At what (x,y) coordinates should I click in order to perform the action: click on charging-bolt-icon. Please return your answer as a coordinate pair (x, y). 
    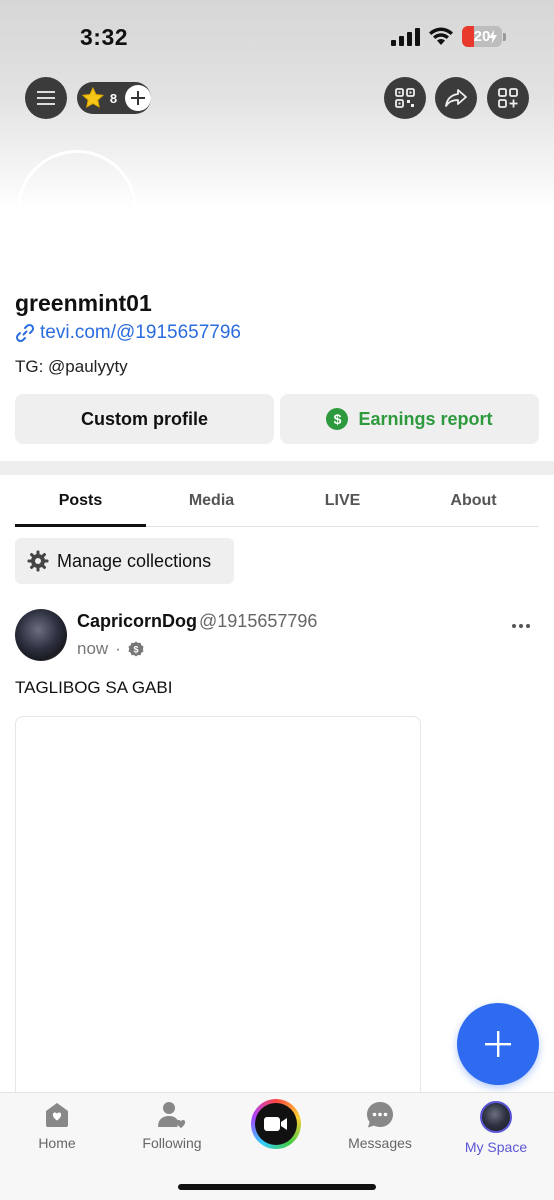
    Looking at the image, I should click on (493, 36).